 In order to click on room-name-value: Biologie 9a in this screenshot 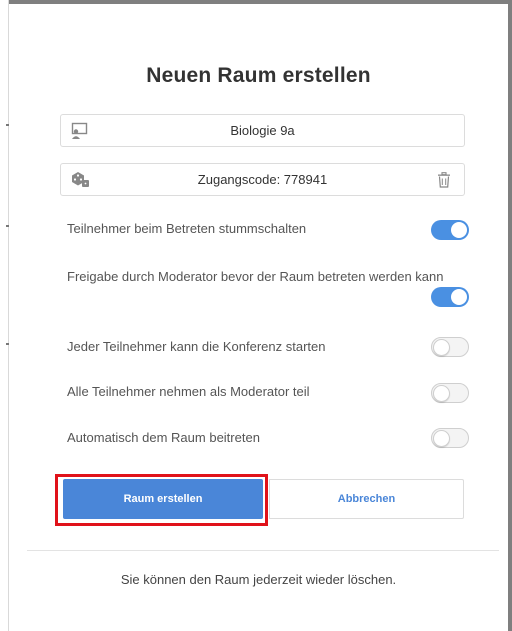, I will do `click(262, 130)`.